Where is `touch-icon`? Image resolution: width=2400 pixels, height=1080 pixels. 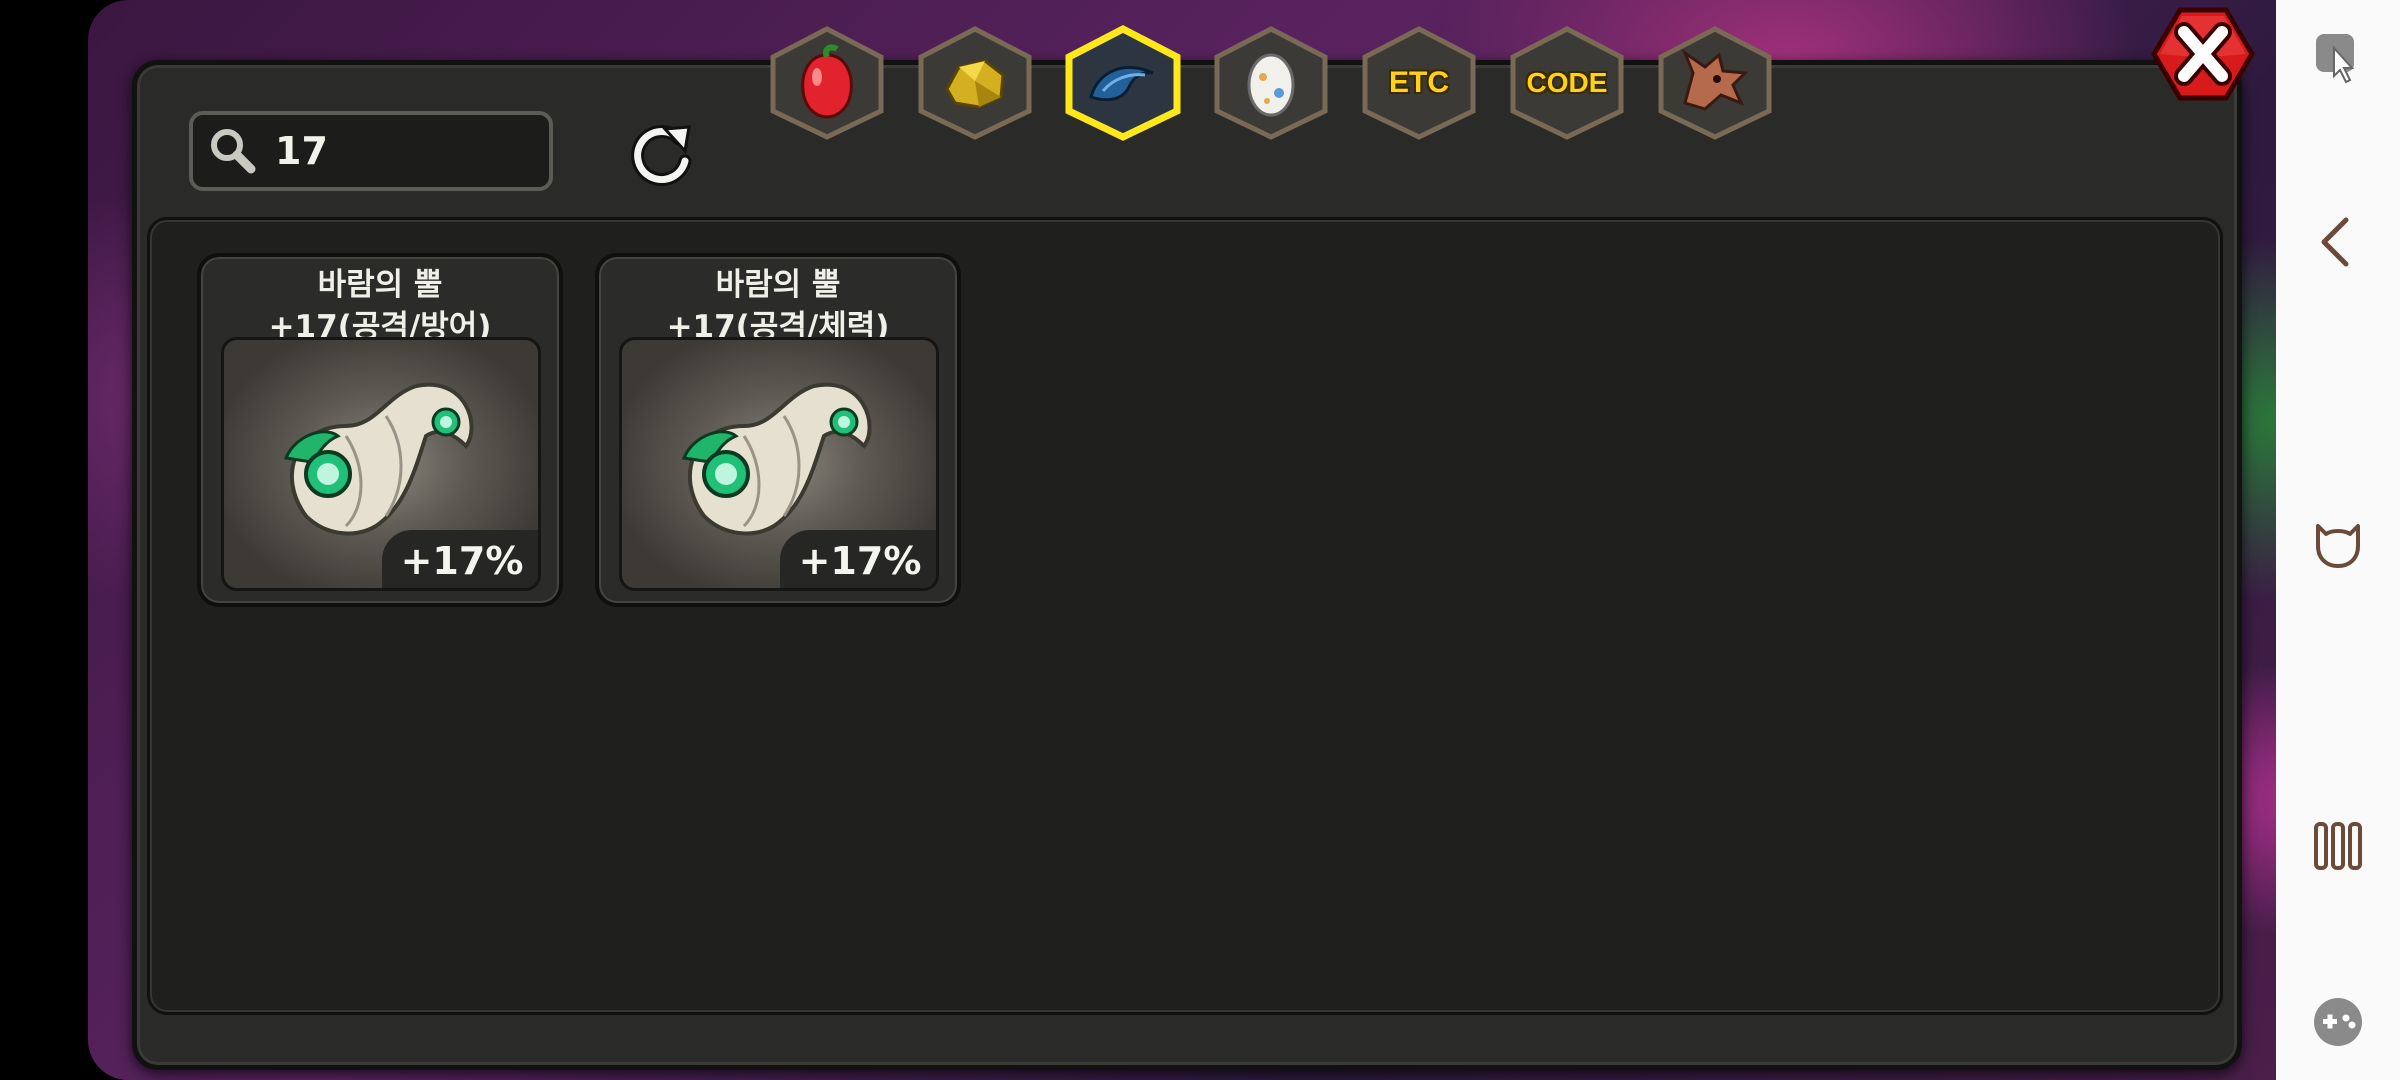 touch-icon is located at coordinates (2335, 59).